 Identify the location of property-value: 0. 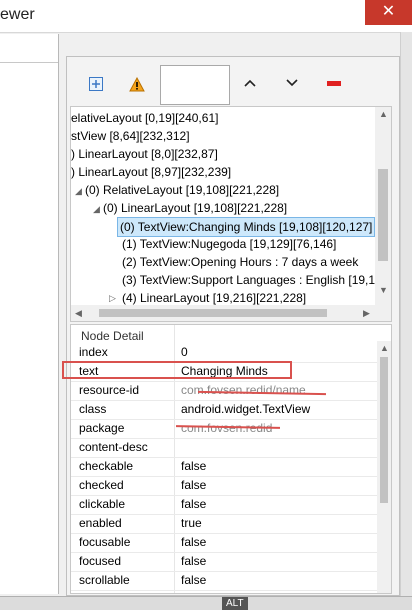
(184, 352).